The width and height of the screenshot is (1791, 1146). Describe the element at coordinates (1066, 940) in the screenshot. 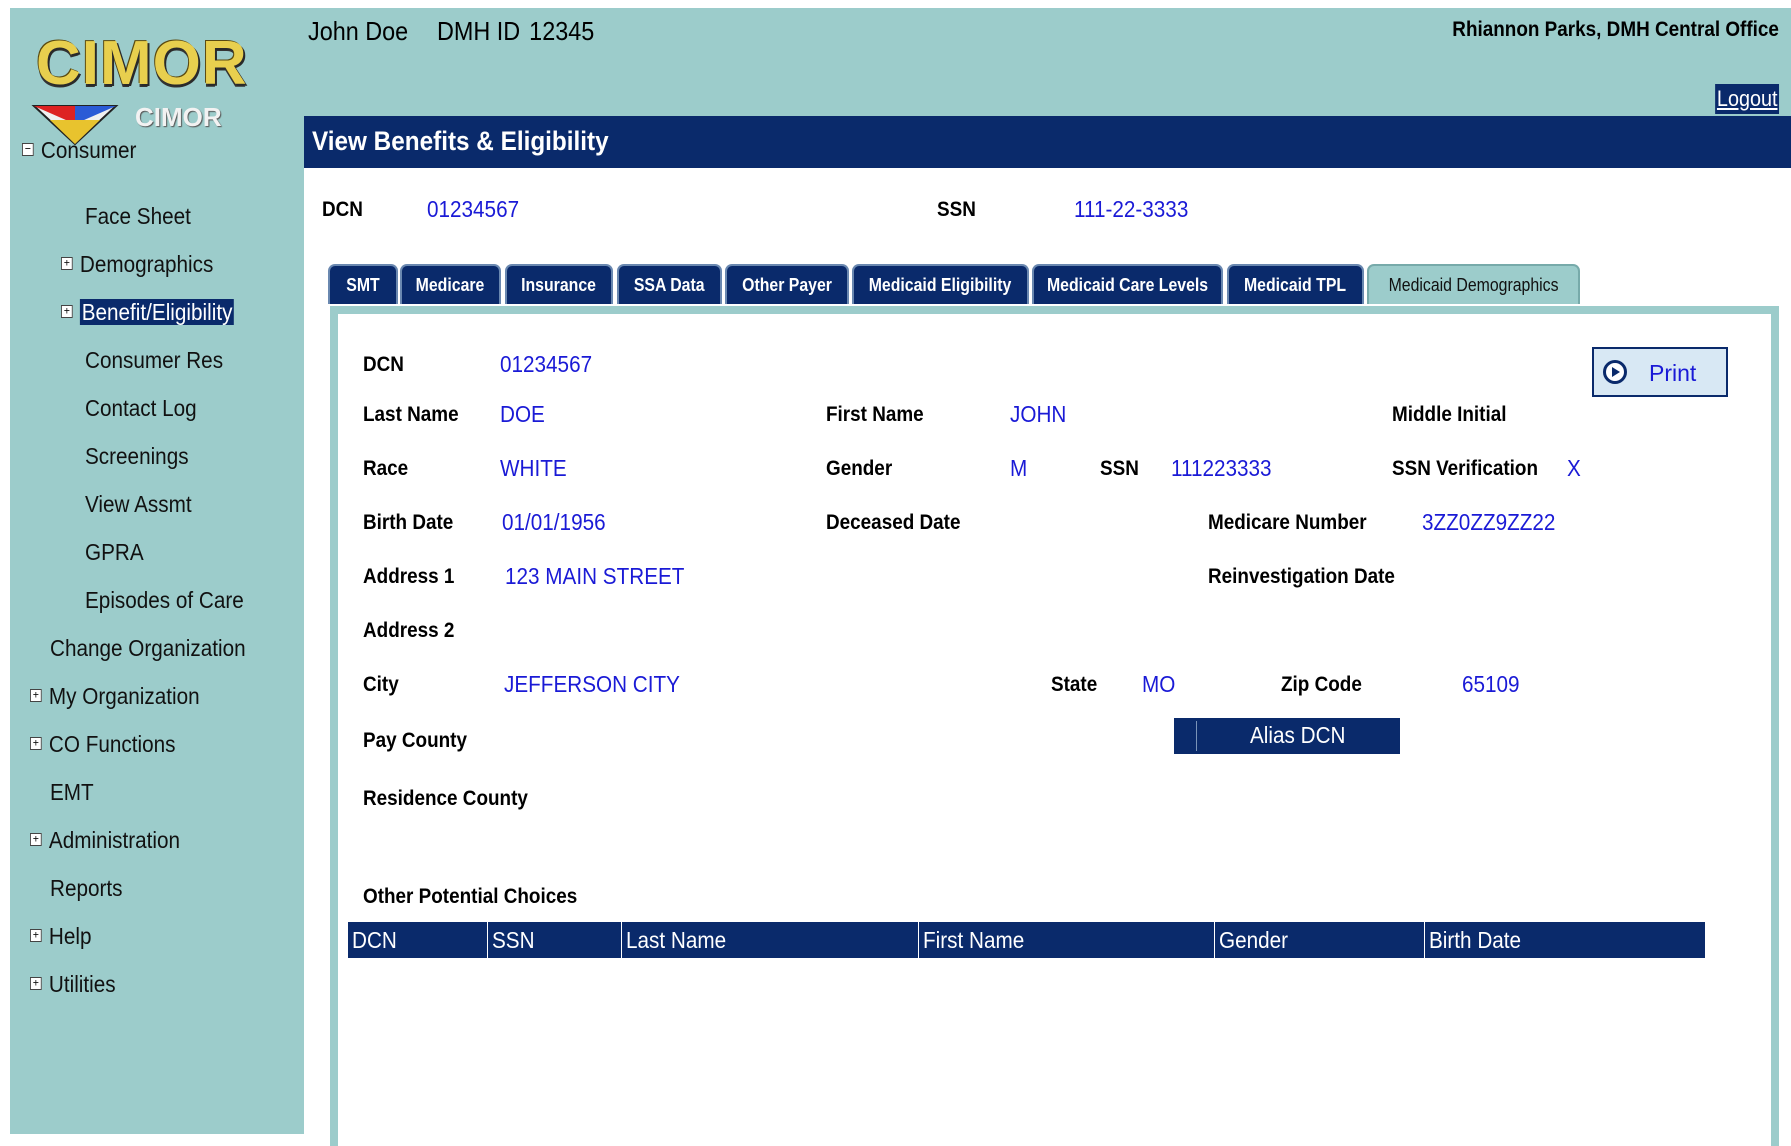

I see `column-header-first-name: First Name` at that location.